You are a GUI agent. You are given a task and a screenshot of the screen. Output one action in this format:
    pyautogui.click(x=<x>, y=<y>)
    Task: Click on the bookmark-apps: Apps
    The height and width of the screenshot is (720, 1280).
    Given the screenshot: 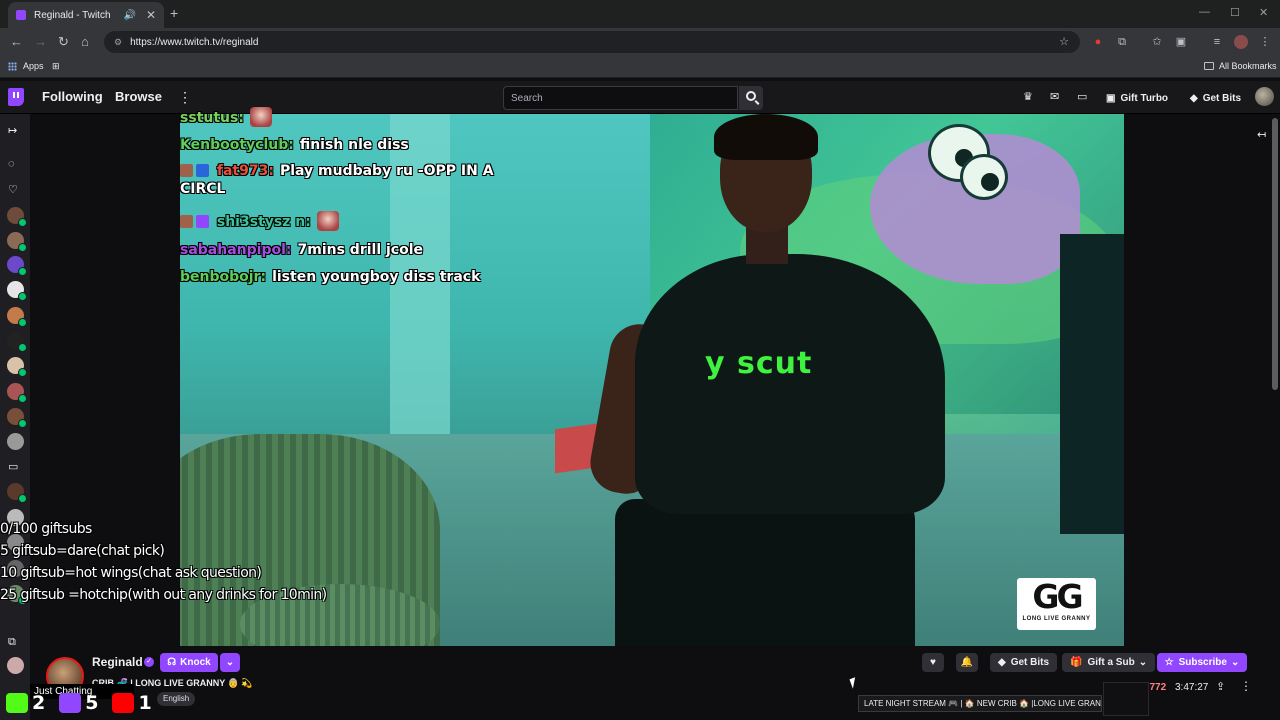 What is the action you would take?
    pyautogui.click(x=26, y=66)
    